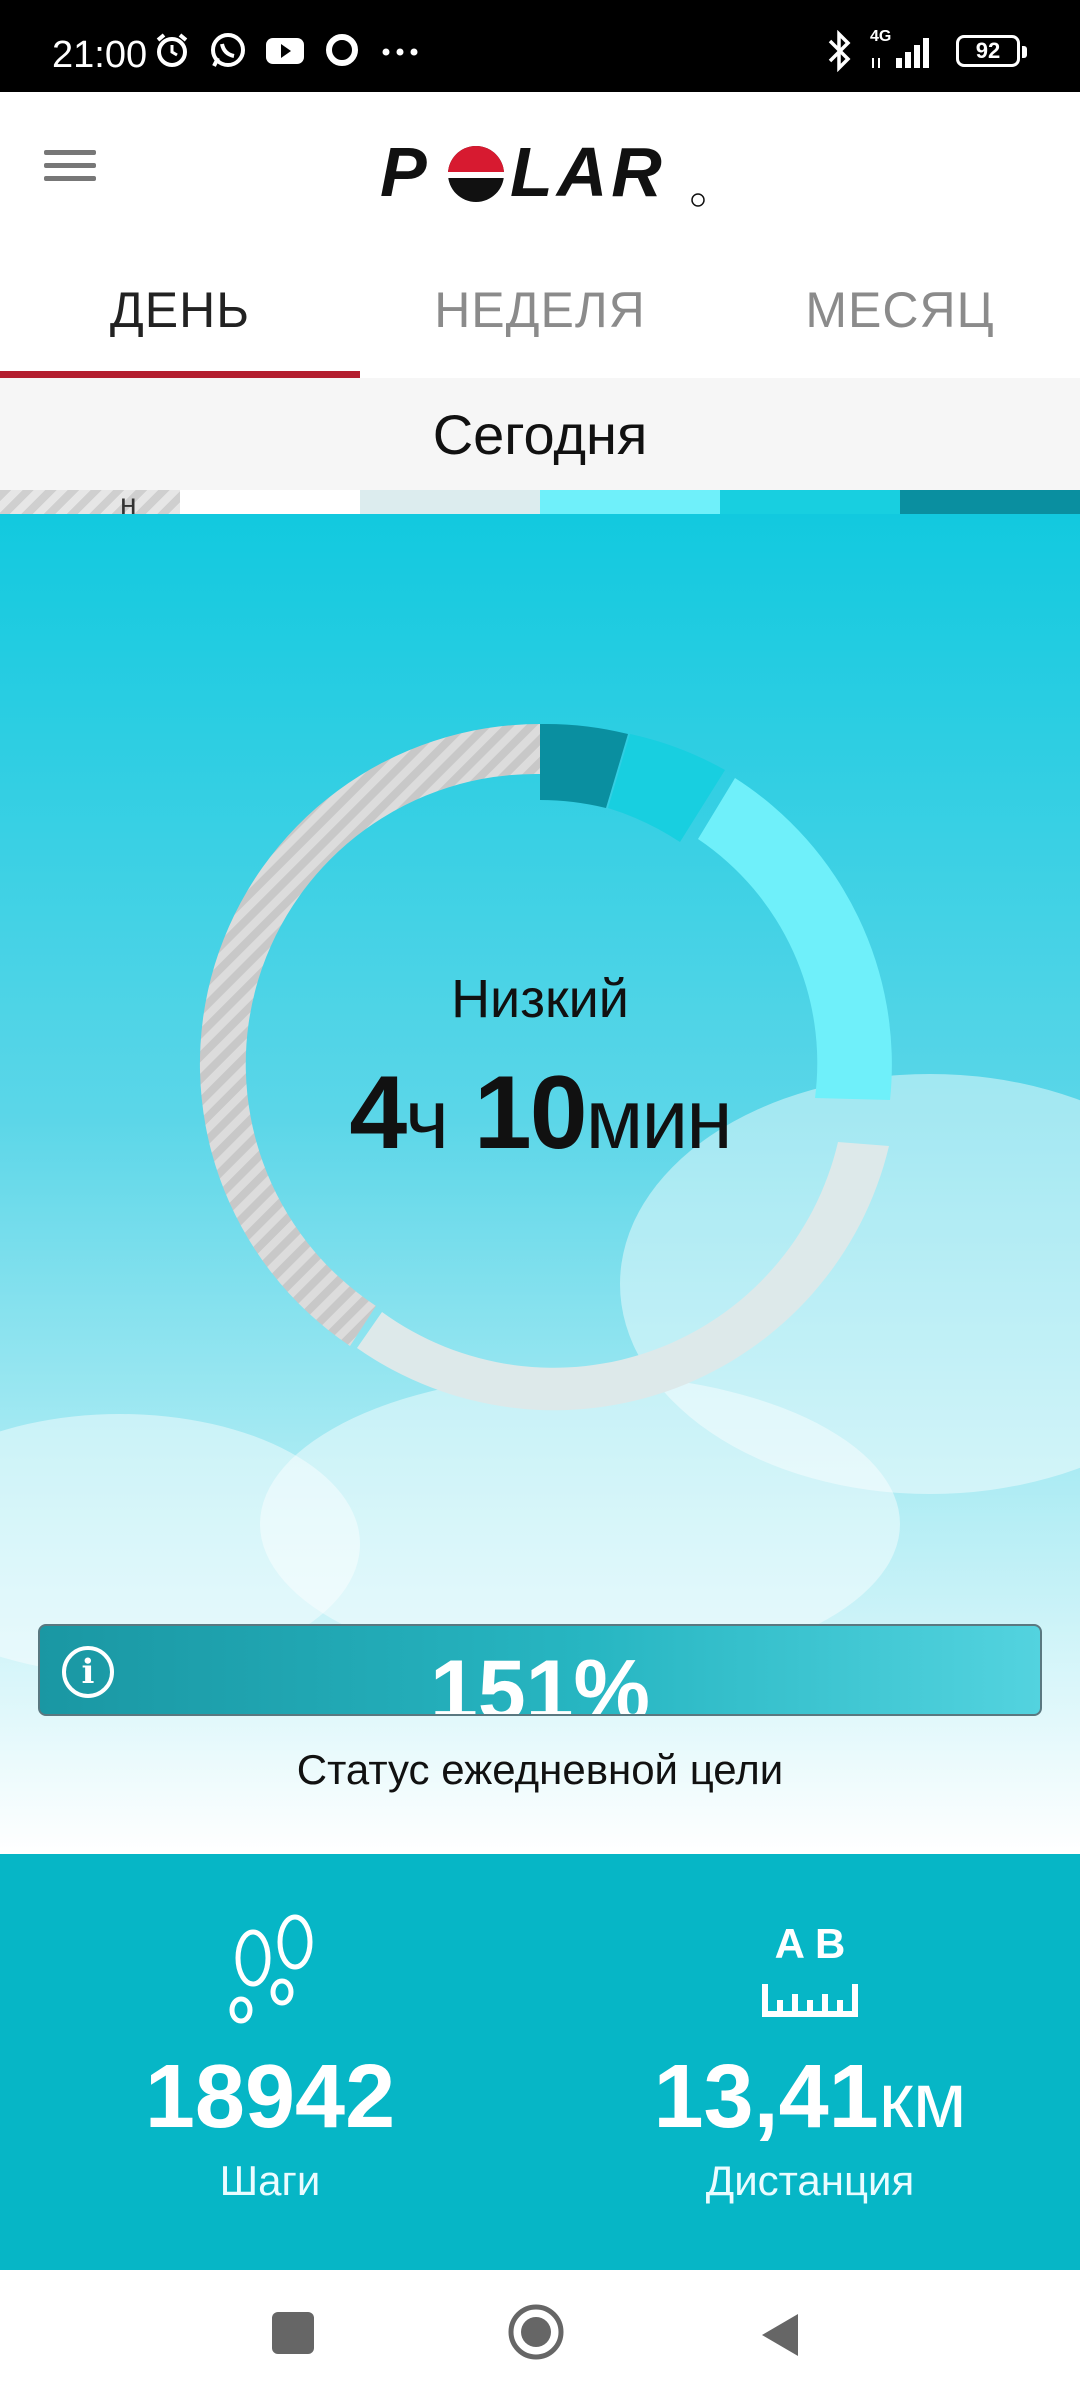 The image size is (1080, 2400). Describe the element at coordinates (659, 1119) in the screenshot. I see `activity-minutes-unit: мин` at that location.